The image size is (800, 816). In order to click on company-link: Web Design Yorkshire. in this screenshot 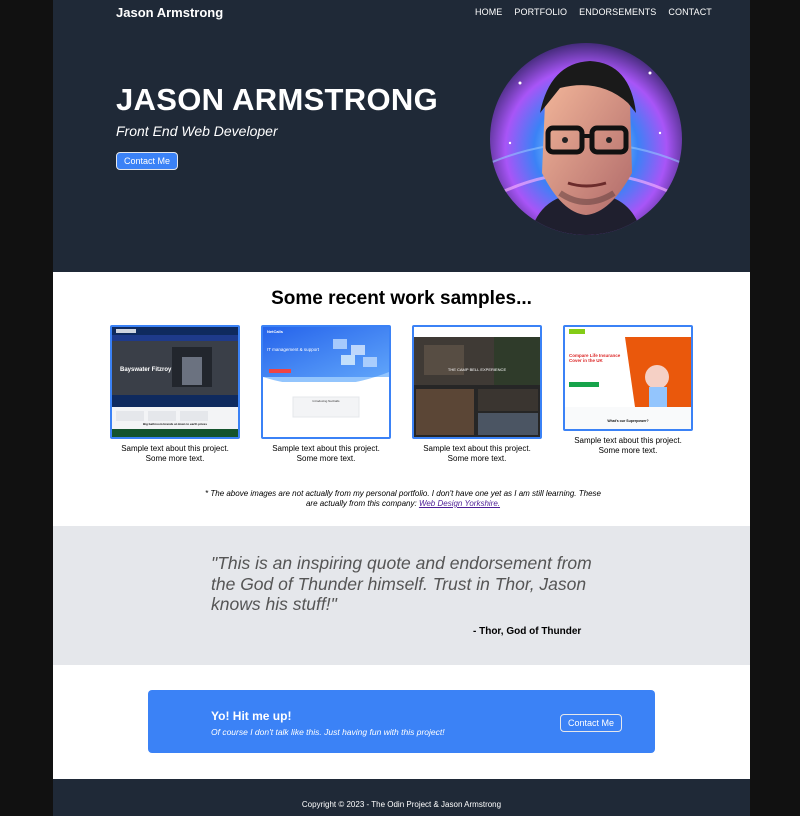, I will do `click(459, 503)`.